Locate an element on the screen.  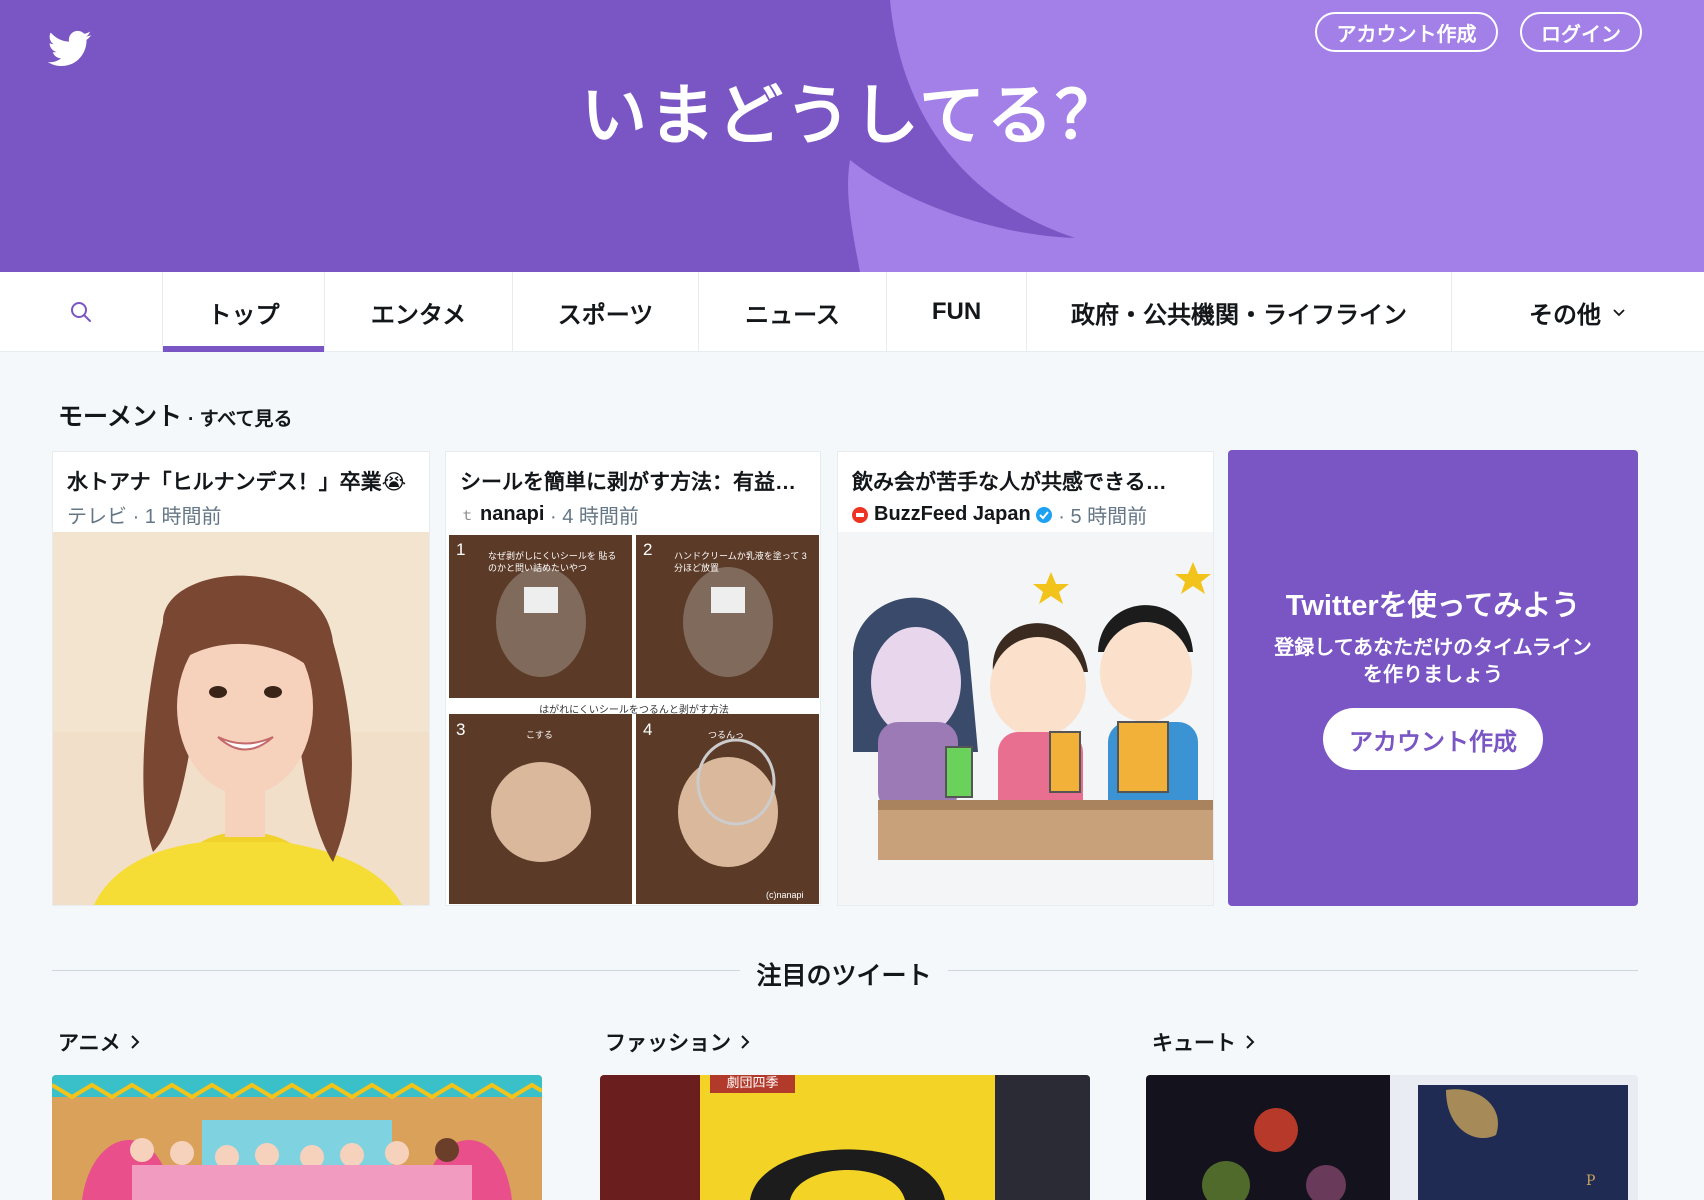
tab-label: エンタメ is located at coordinates (418, 315).